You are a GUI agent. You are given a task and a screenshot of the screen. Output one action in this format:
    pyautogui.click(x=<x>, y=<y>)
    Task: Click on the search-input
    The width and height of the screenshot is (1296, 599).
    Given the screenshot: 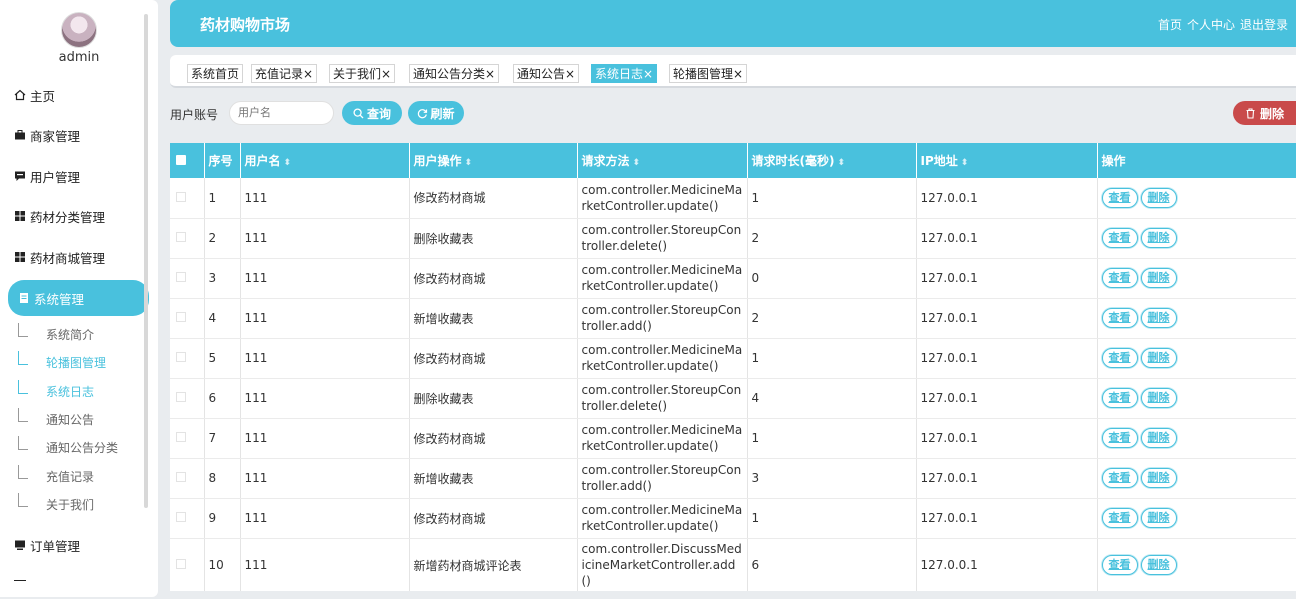 What is the action you would take?
    pyautogui.click(x=281, y=113)
    